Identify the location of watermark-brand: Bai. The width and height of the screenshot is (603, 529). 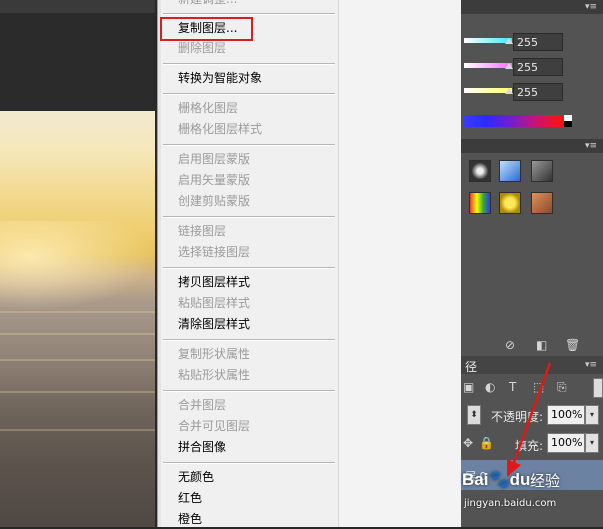
(475, 479).